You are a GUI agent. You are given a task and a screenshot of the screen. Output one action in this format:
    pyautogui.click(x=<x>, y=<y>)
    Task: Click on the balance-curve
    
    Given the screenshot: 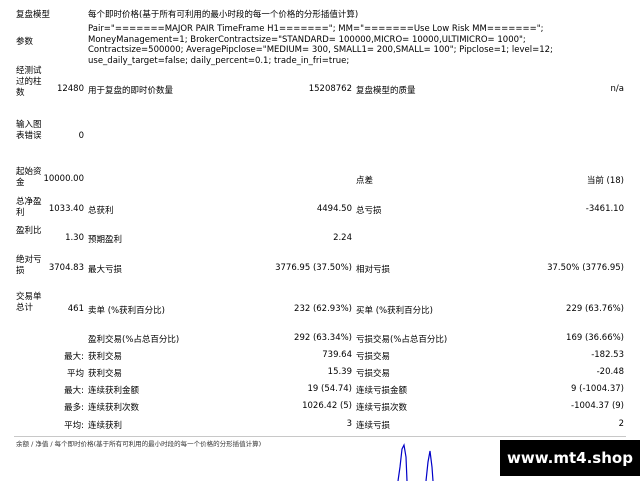 What is the action you would take?
    pyautogui.click(x=415, y=462)
    